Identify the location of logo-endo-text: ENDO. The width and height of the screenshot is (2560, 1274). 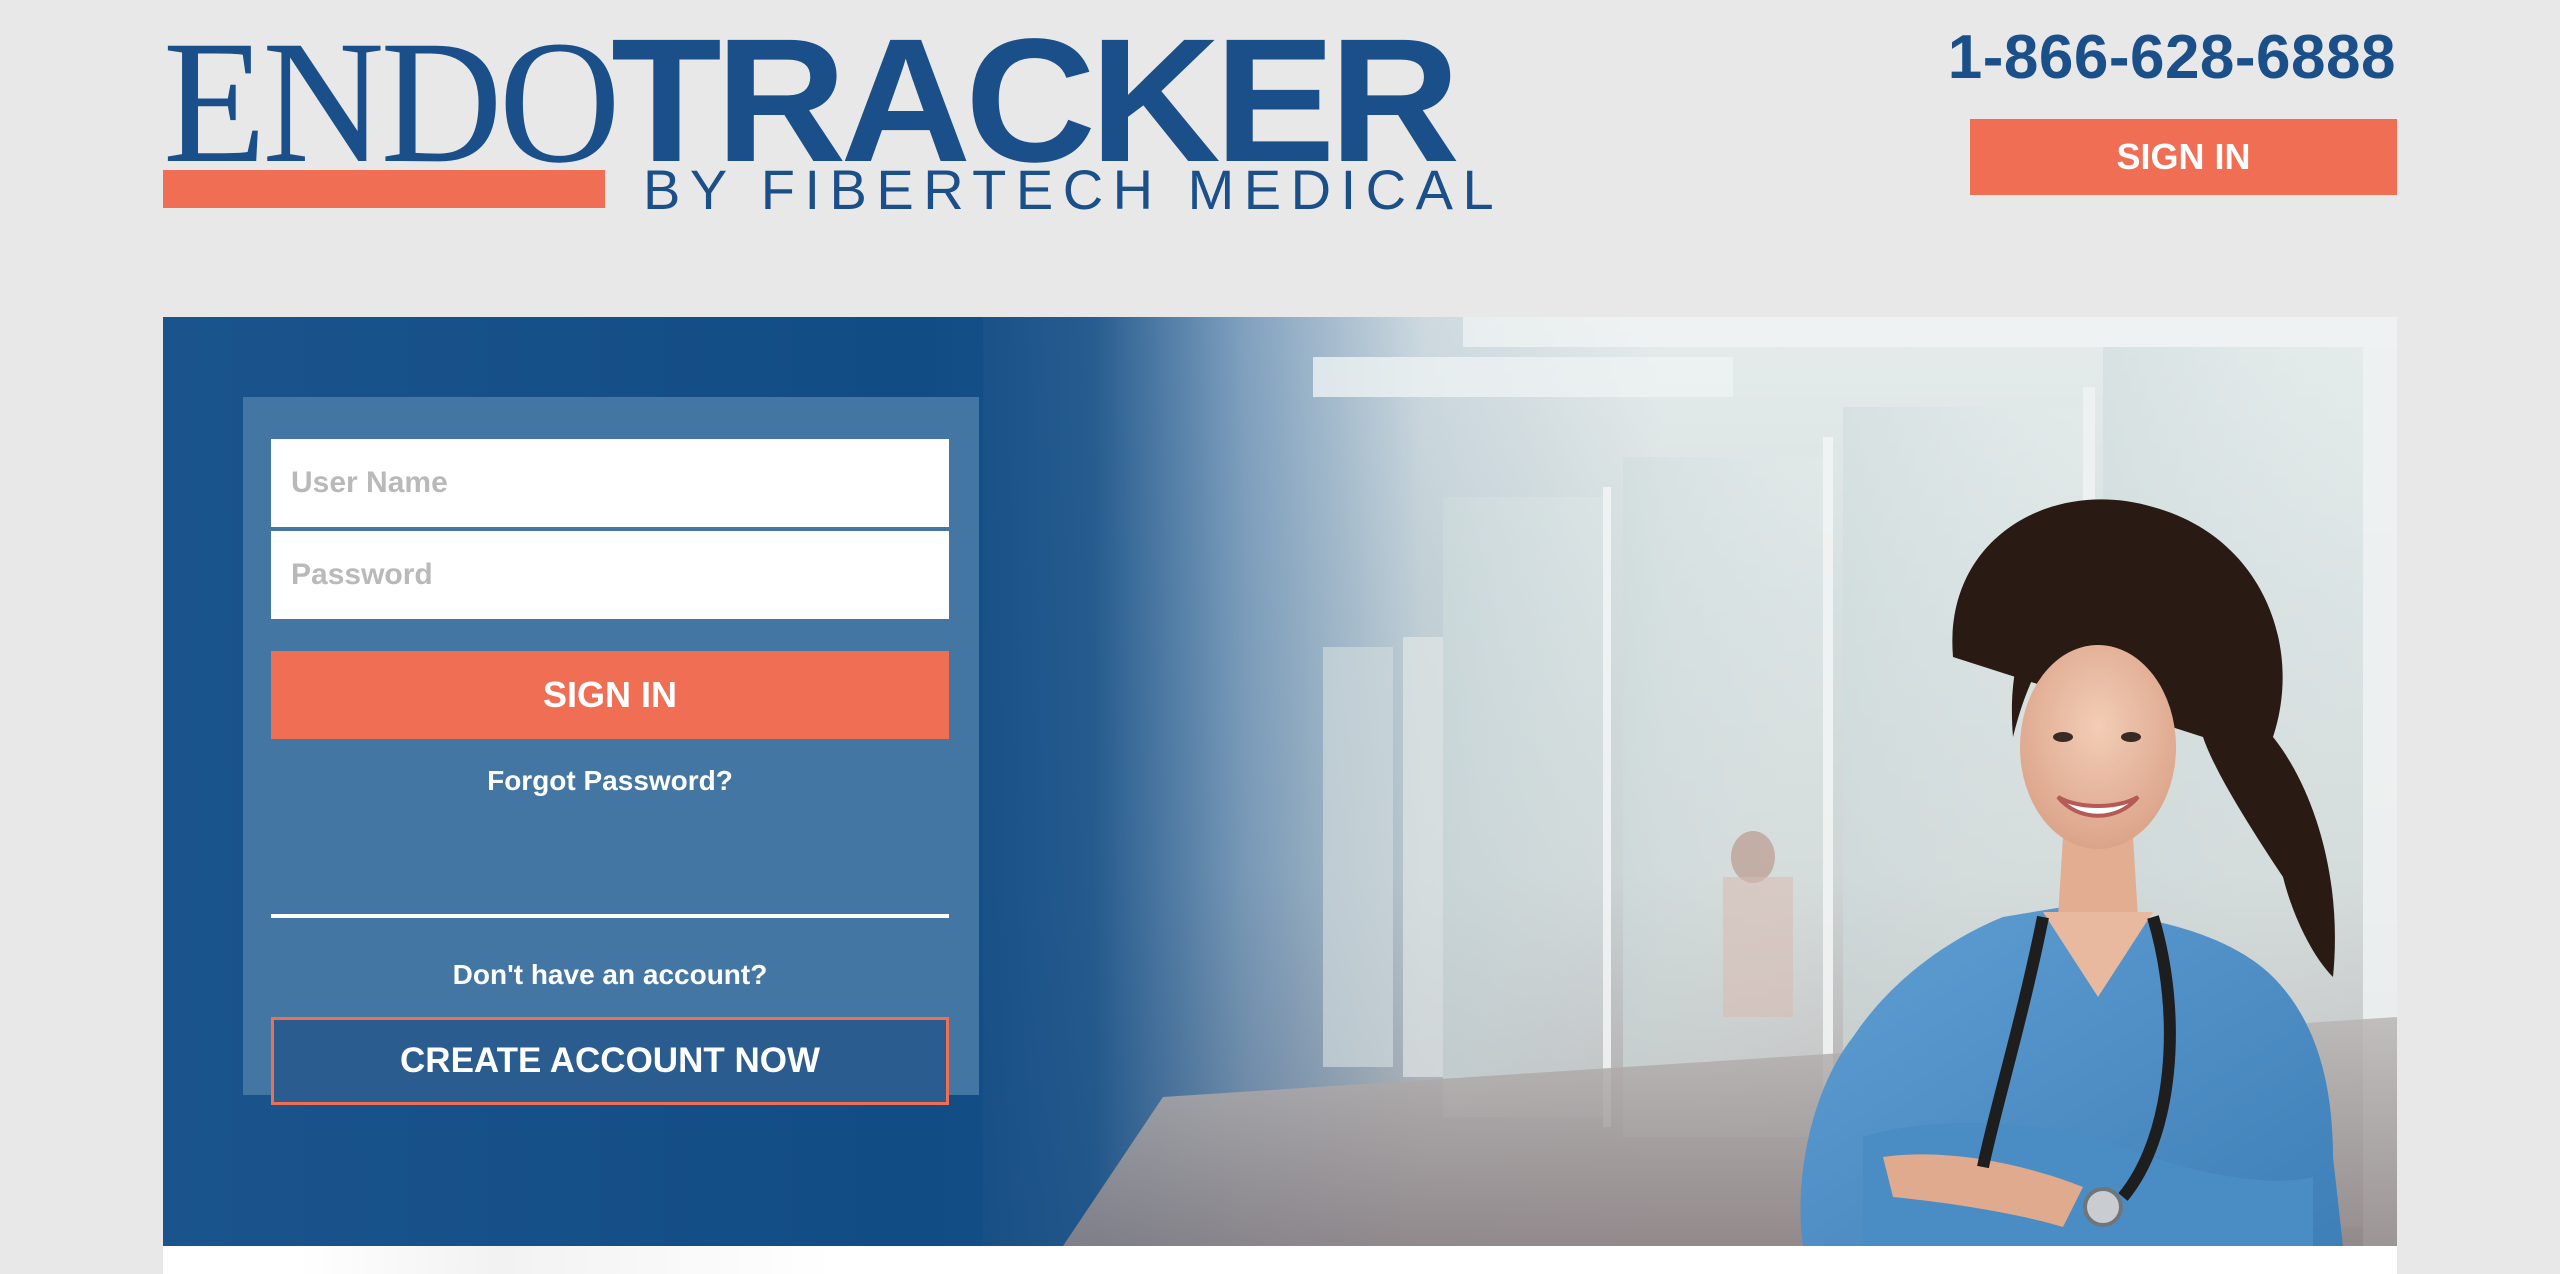
(392, 102).